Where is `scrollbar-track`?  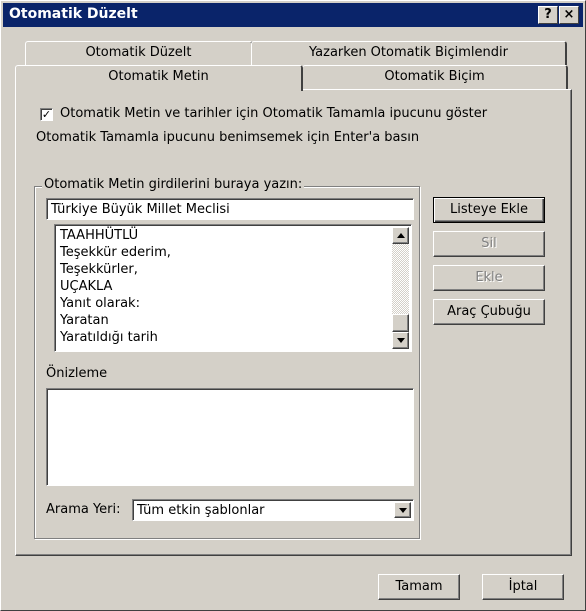
scrollbar-track is located at coordinates (400, 279).